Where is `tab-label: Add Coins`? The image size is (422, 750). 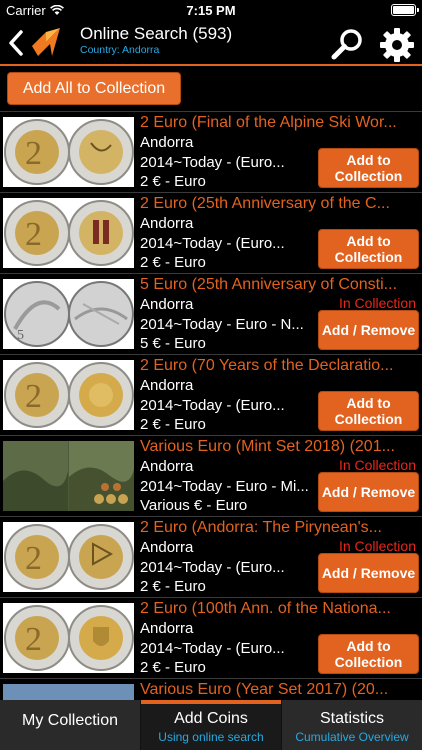
tab-label: Add Coins is located at coordinates (211, 718).